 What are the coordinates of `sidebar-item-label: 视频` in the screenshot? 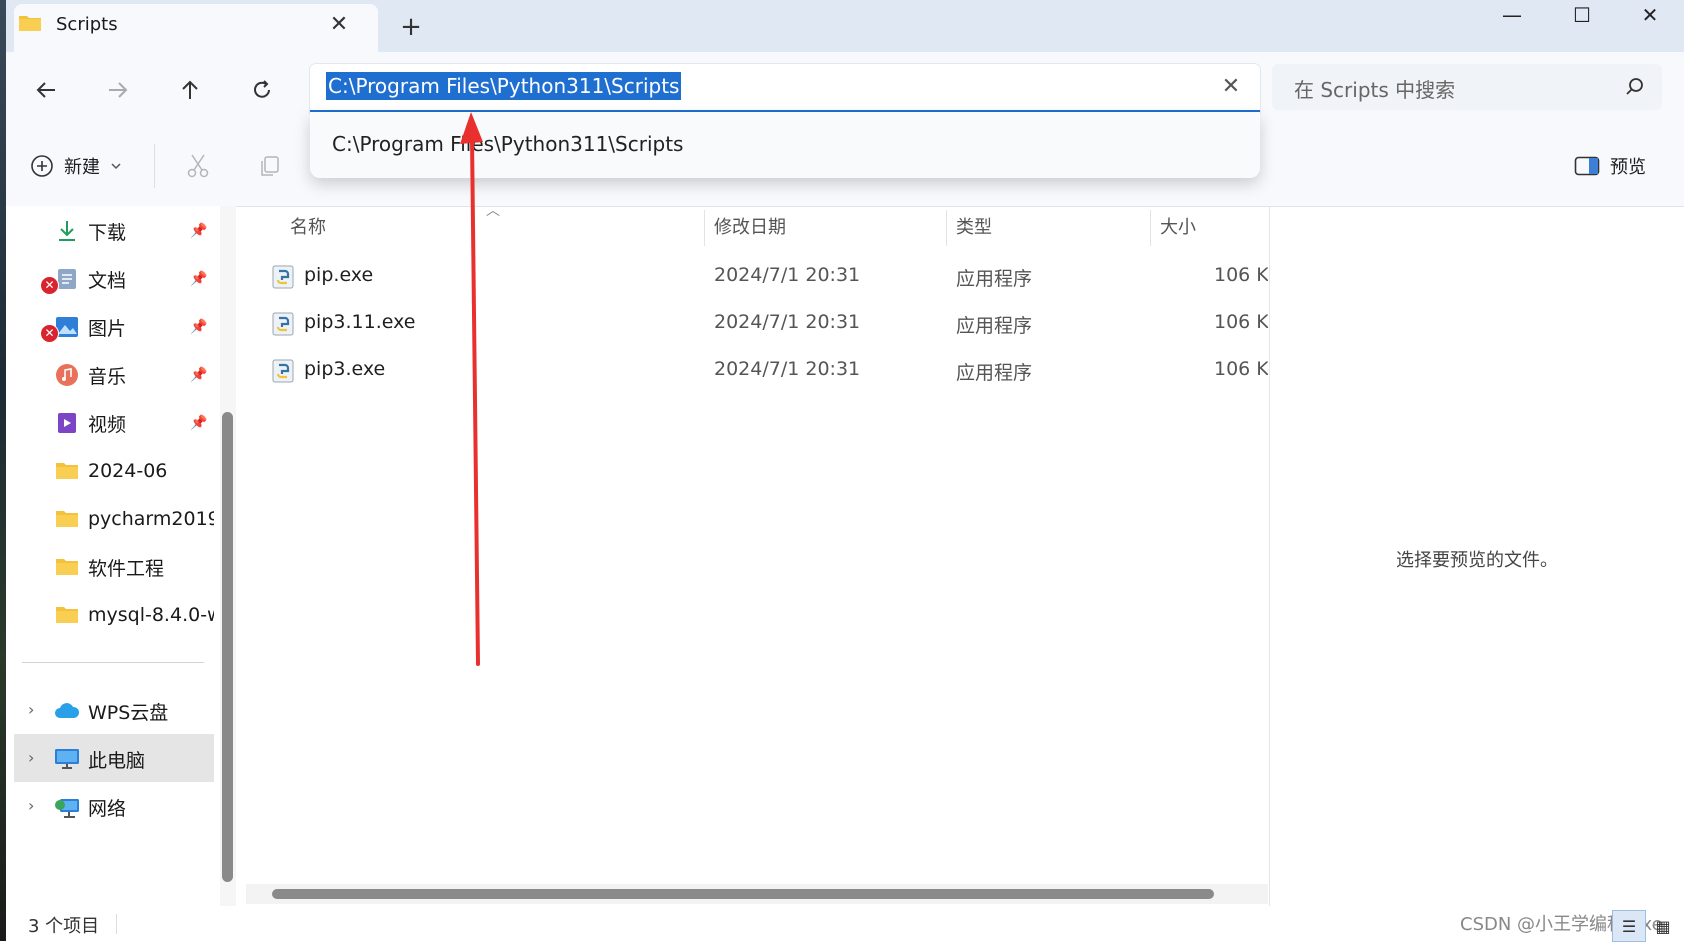 It's located at (107, 424).